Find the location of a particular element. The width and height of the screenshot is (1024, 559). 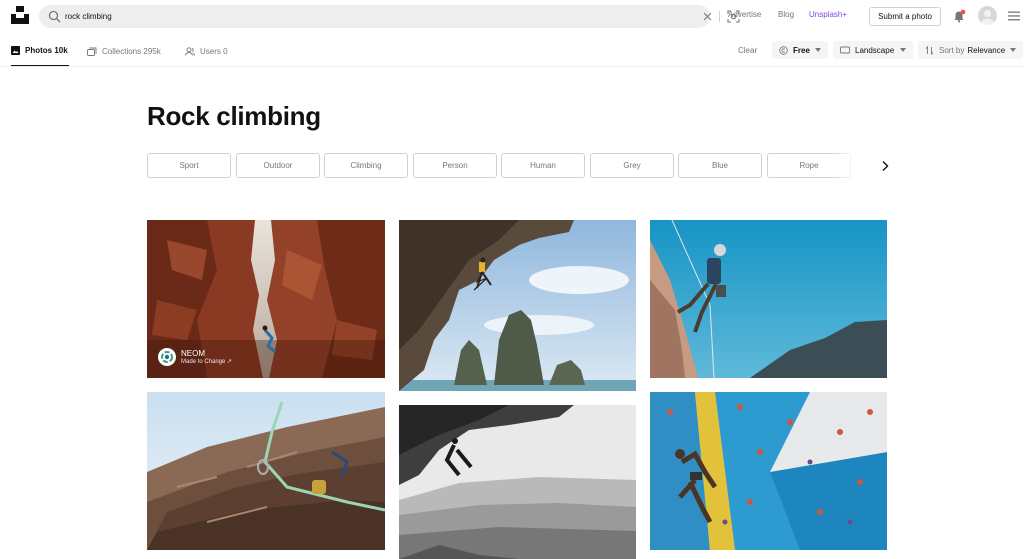

unsplash-plus-link: Unsplash+ is located at coordinates (828, 14).